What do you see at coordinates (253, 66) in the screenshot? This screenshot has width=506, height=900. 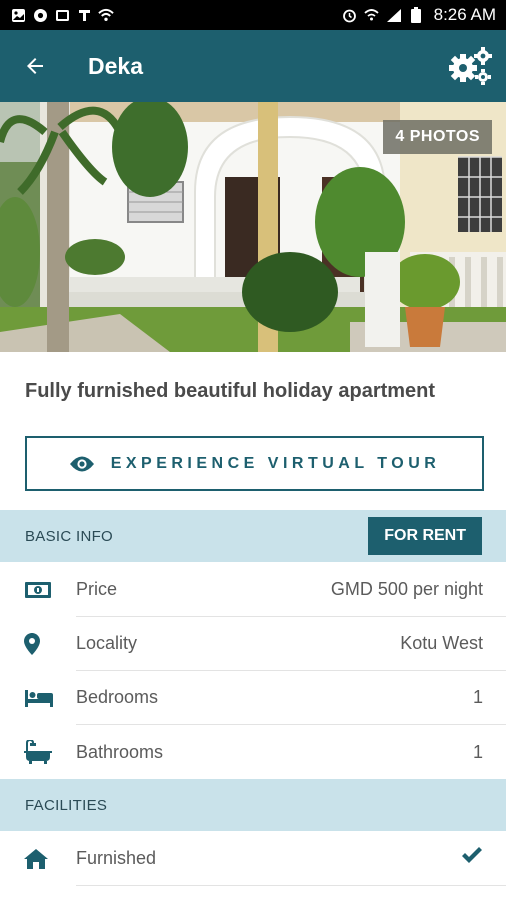 I see `app-bar: Deka` at bounding box center [253, 66].